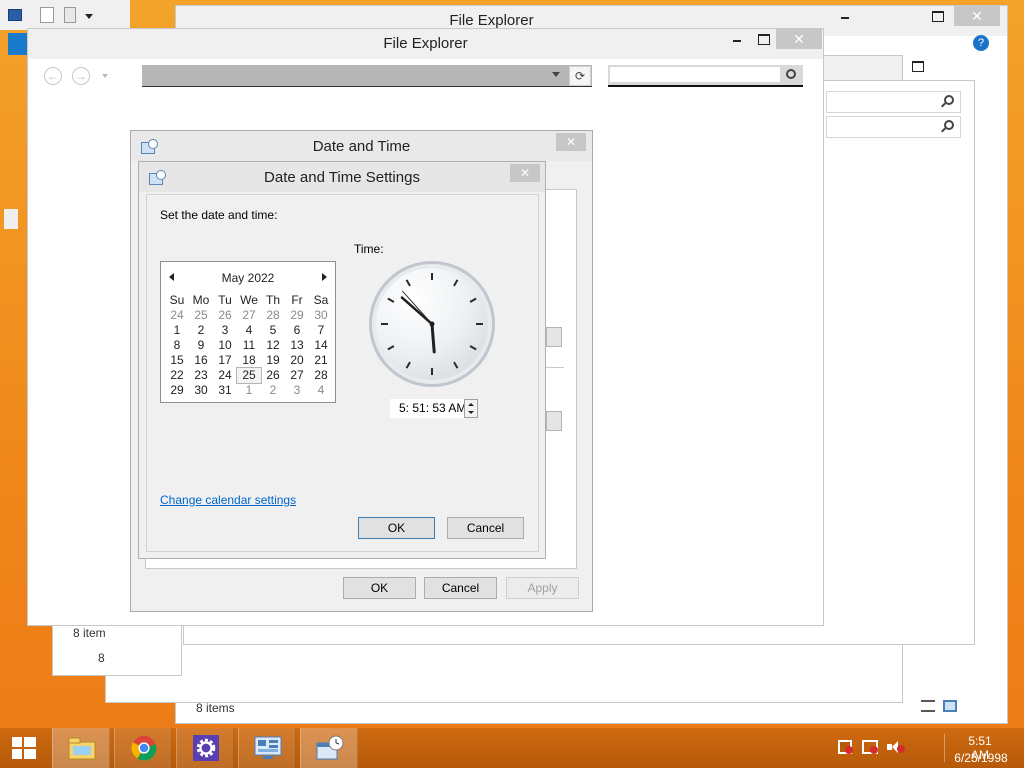 The image size is (1024, 768). I want to click on calendar-month-label: May 2022, so click(248, 278).